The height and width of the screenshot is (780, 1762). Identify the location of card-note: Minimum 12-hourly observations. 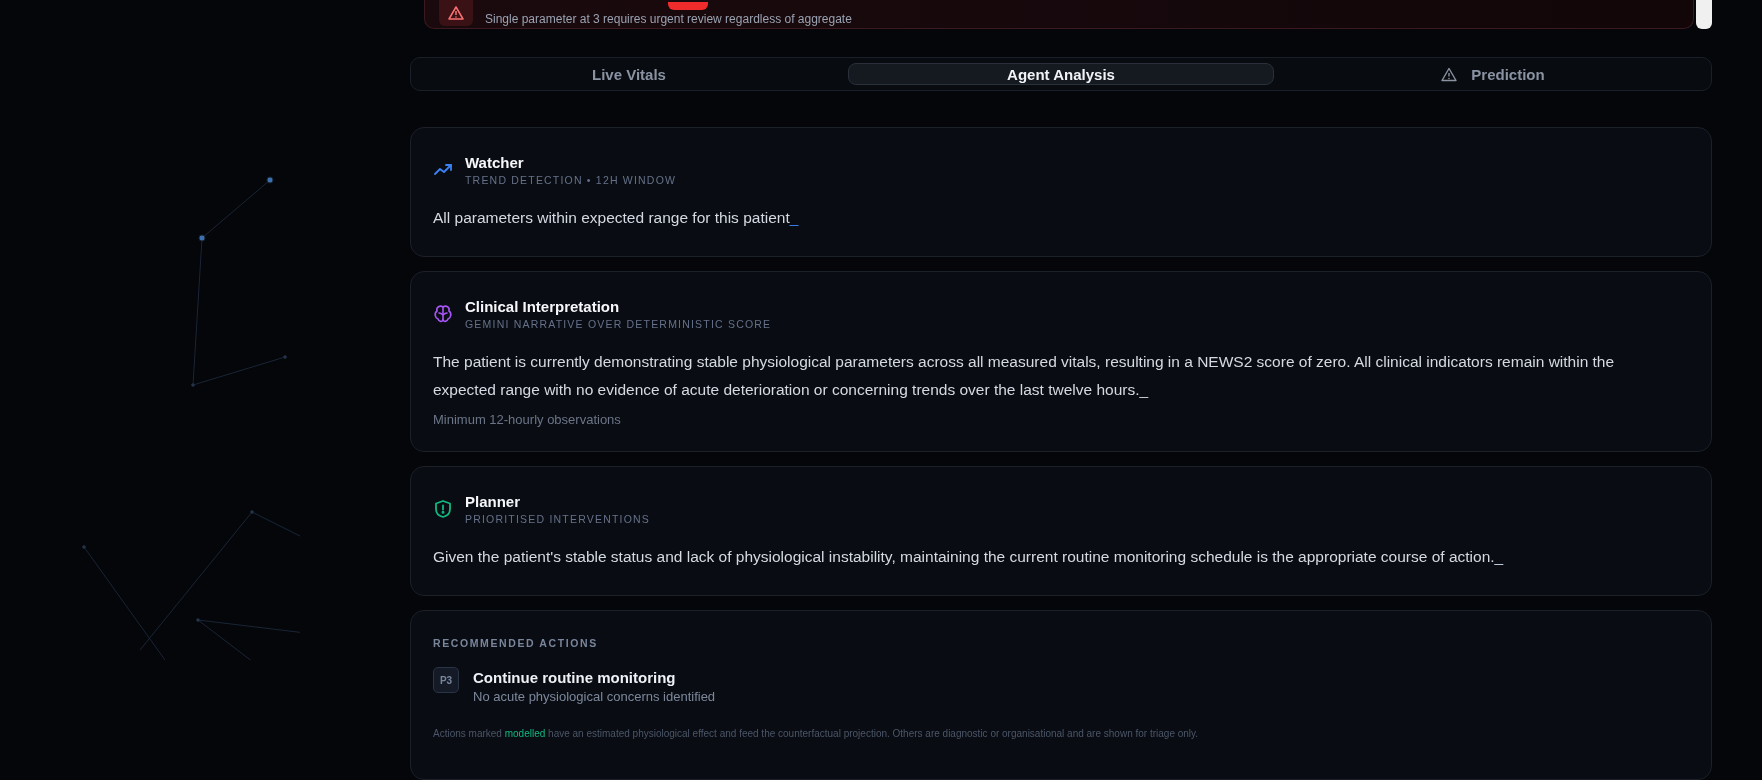
(527, 419).